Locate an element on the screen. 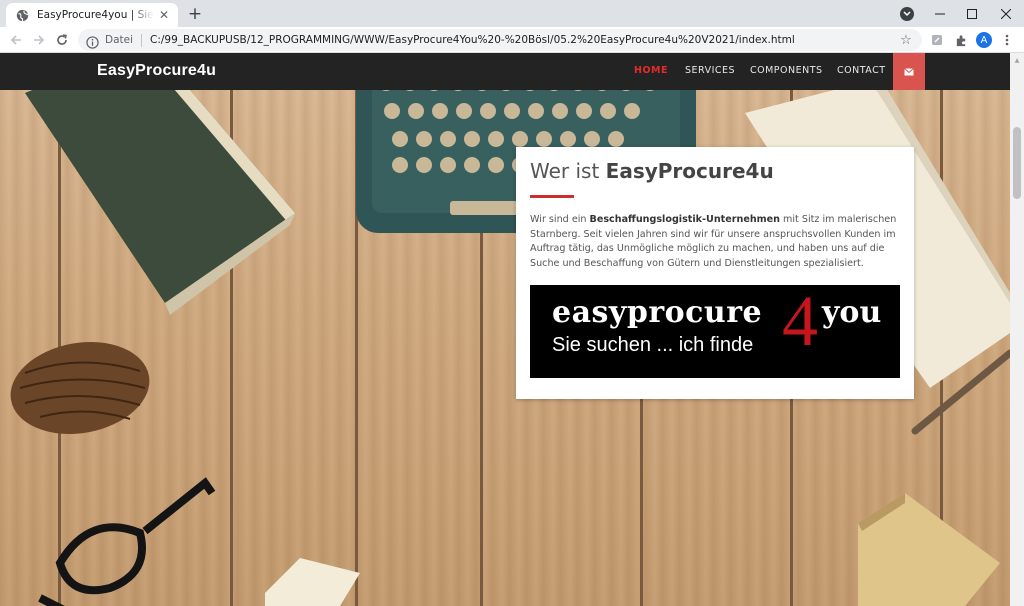 Image resolution: width=1024 pixels, height=606 pixels. forward-icon is located at coordinates (39, 40).